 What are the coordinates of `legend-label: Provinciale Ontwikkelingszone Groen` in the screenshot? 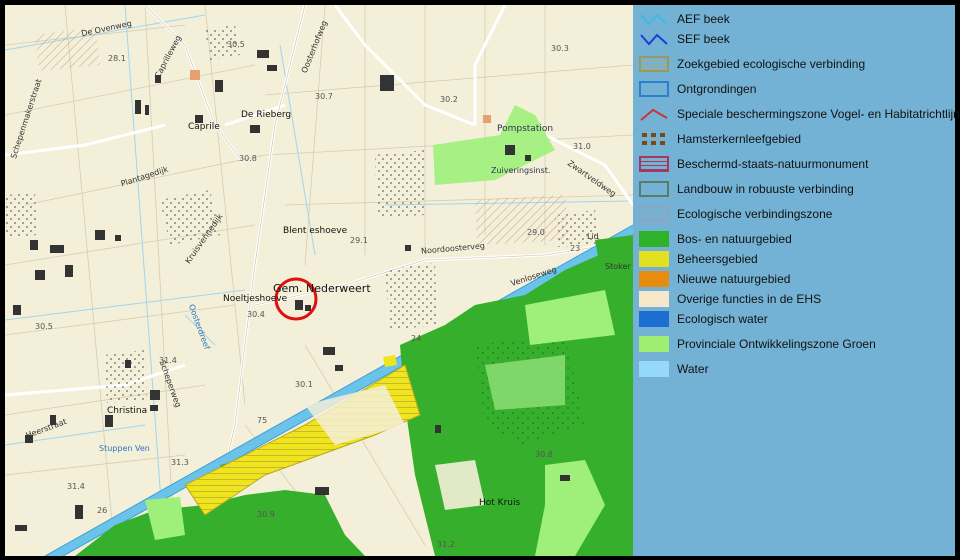 It's located at (776, 344).